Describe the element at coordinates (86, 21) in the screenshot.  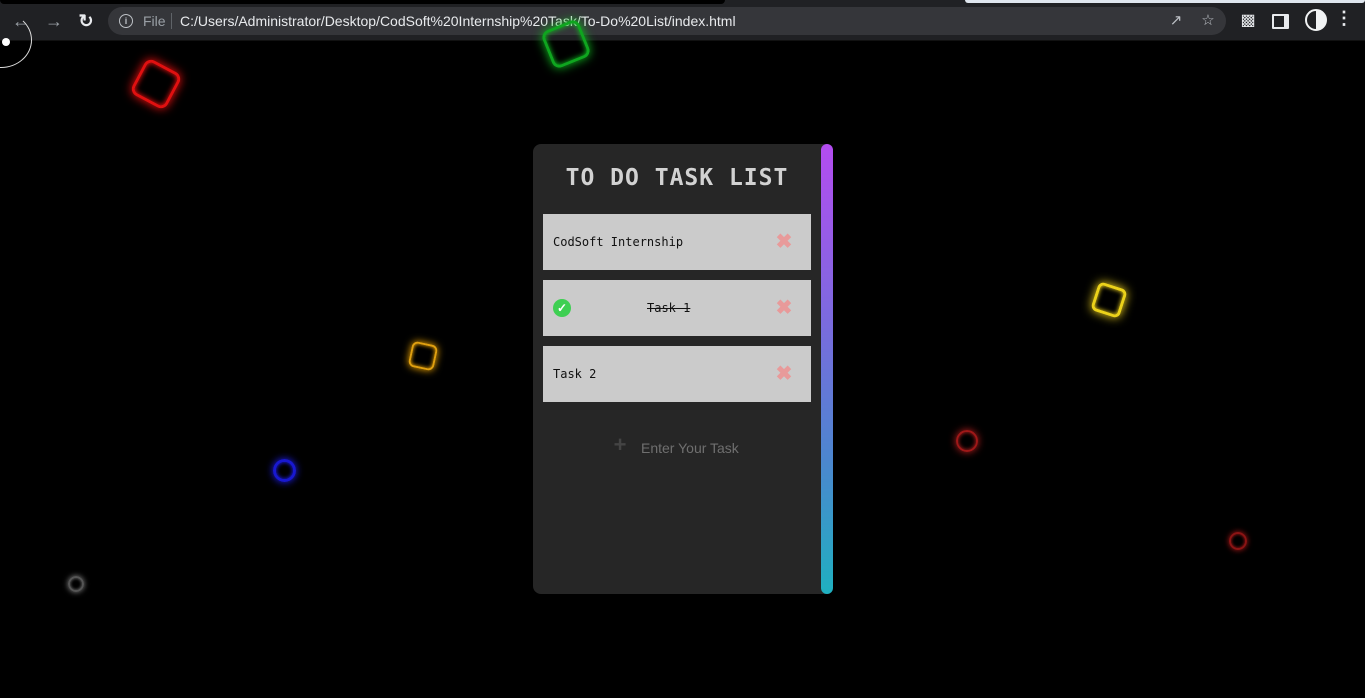
I see `reload-icon: ↻` at that location.